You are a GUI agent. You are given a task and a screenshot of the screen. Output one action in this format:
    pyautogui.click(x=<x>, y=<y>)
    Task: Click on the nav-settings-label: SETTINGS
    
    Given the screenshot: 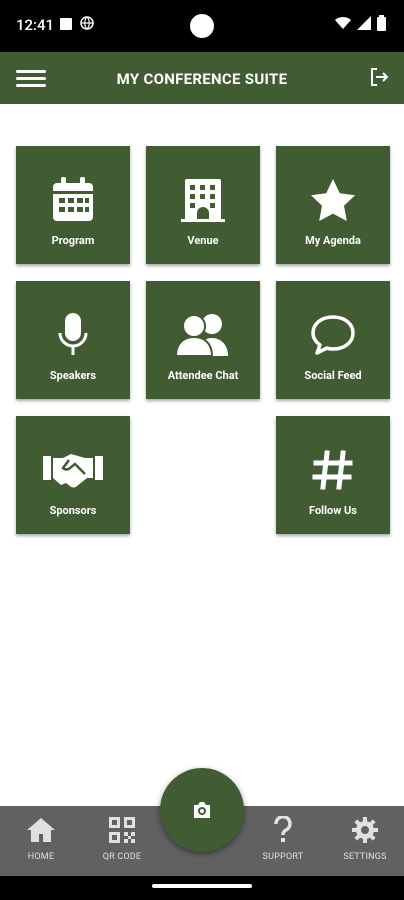 What is the action you would take?
    pyautogui.click(x=365, y=857)
    